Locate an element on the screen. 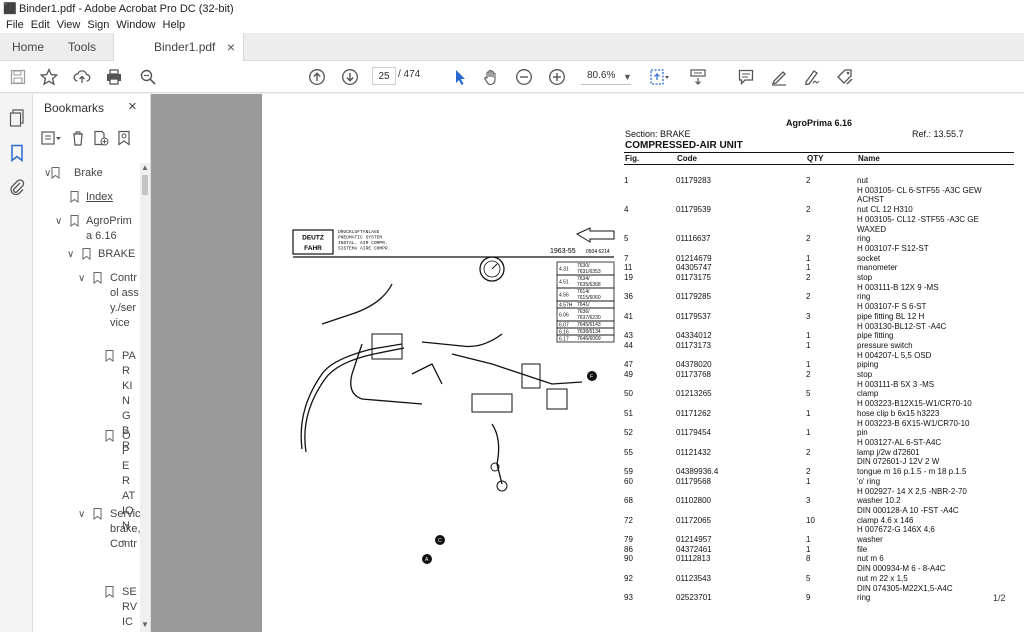 The image size is (1024, 632). menu-view: View is located at coordinates (69, 25).